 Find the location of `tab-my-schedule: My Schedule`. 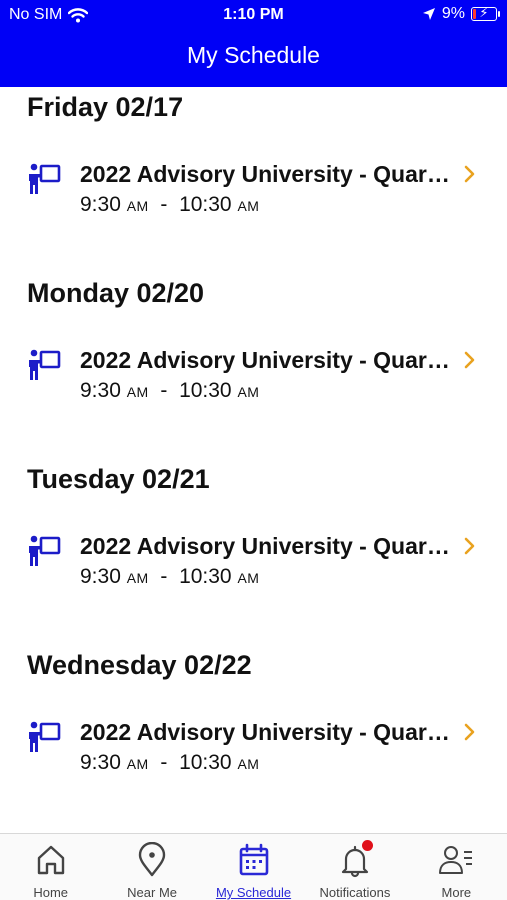

tab-my-schedule: My Schedule is located at coordinates (253, 867).